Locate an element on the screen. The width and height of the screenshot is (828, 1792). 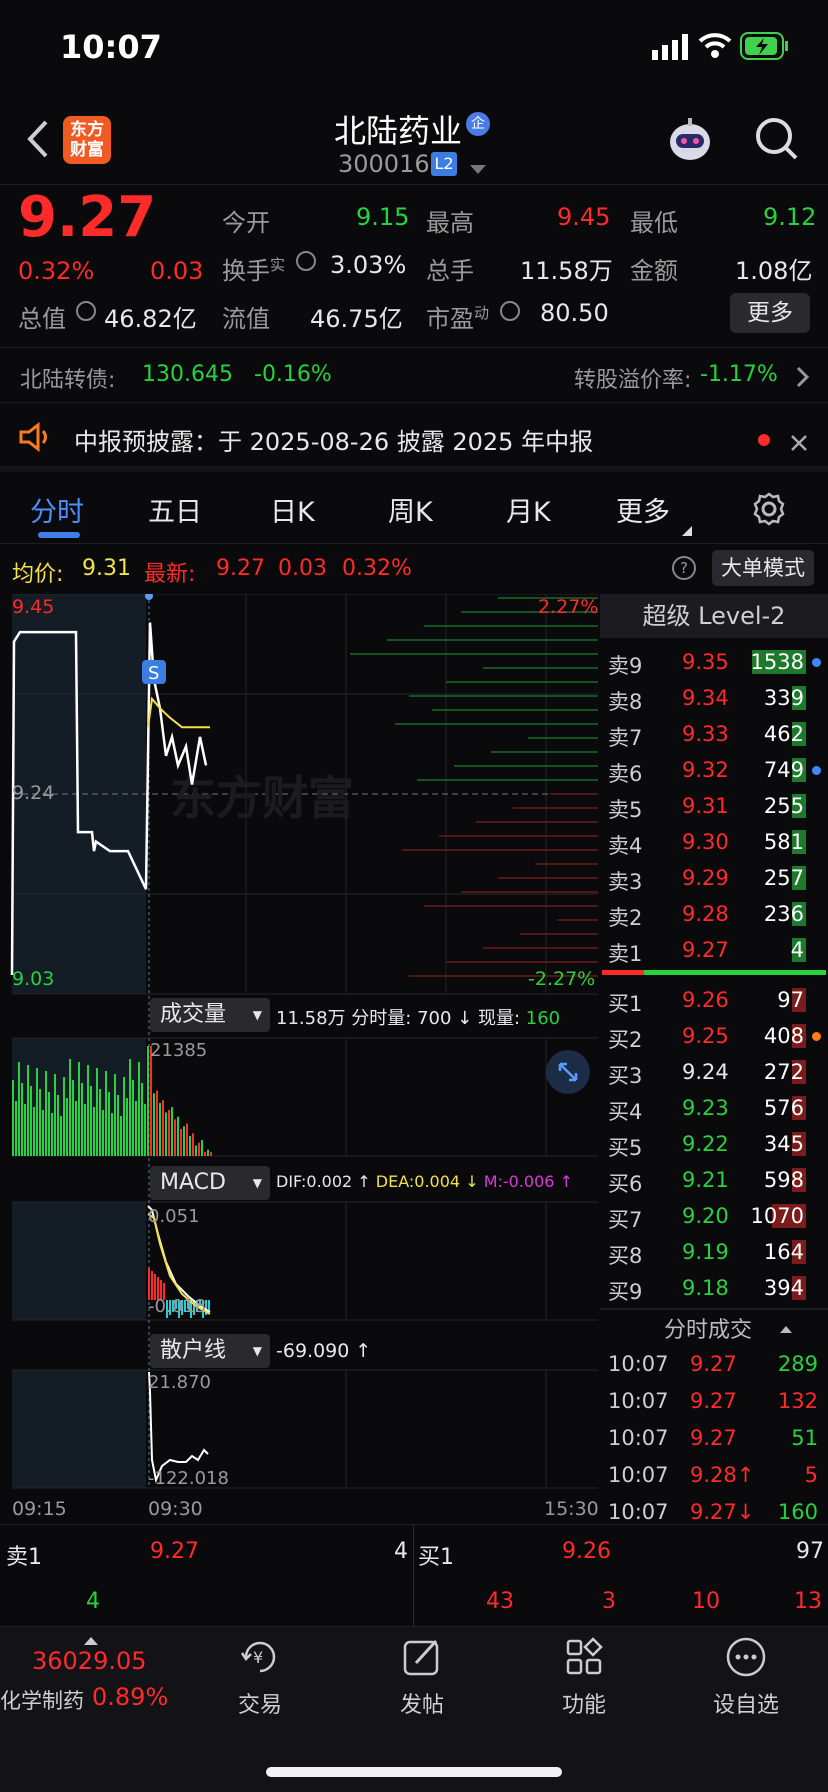
bid-price: 9.19 is located at coordinates (705, 1252).